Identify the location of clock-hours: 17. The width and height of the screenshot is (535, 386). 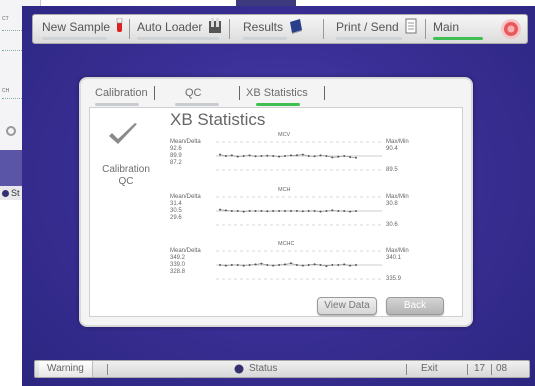
(480, 368).